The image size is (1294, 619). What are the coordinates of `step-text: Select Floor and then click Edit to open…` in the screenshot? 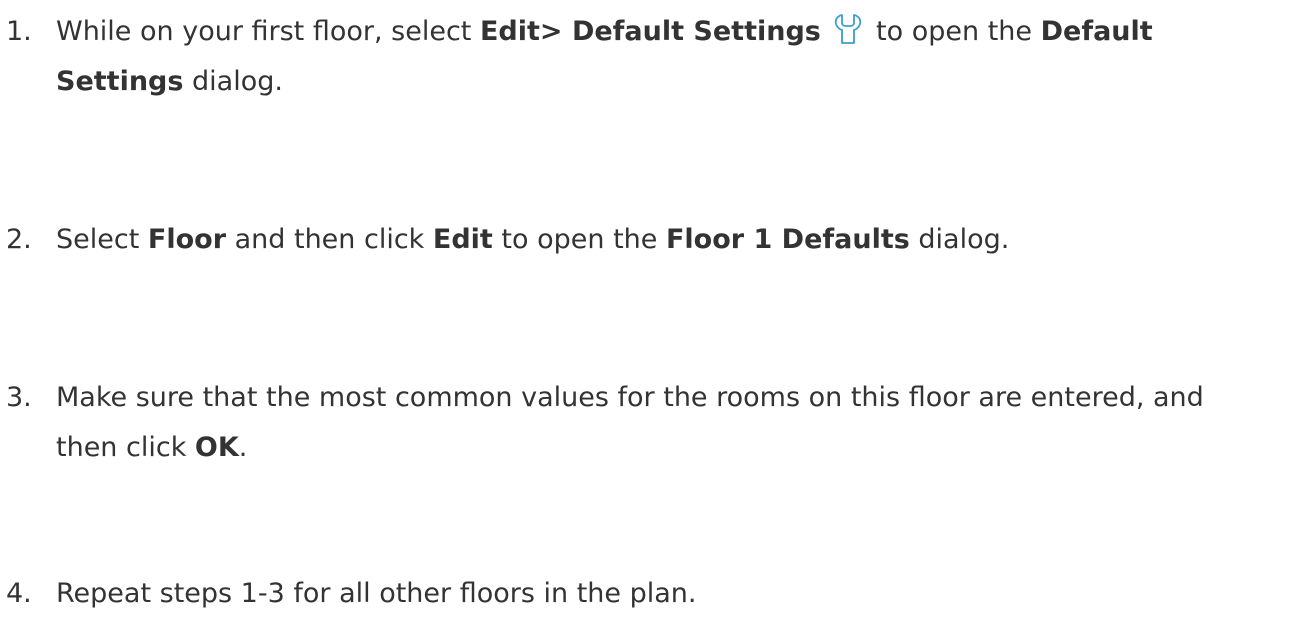 It's located at (661, 240).